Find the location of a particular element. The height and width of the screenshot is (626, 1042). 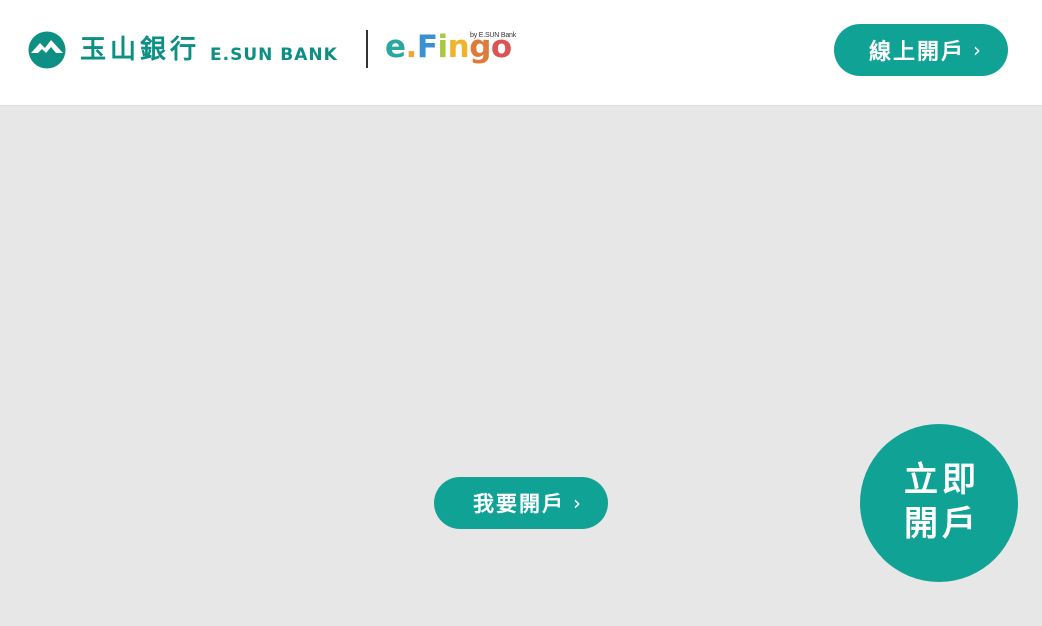

efingo-letter-g: g is located at coordinates (480, 47).